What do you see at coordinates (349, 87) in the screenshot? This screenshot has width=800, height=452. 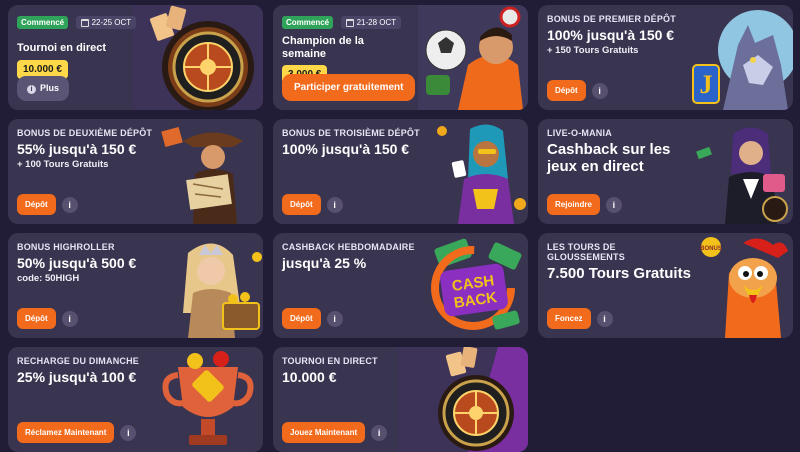 I see `participate-free-button: Participer gratuitement` at bounding box center [349, 87].